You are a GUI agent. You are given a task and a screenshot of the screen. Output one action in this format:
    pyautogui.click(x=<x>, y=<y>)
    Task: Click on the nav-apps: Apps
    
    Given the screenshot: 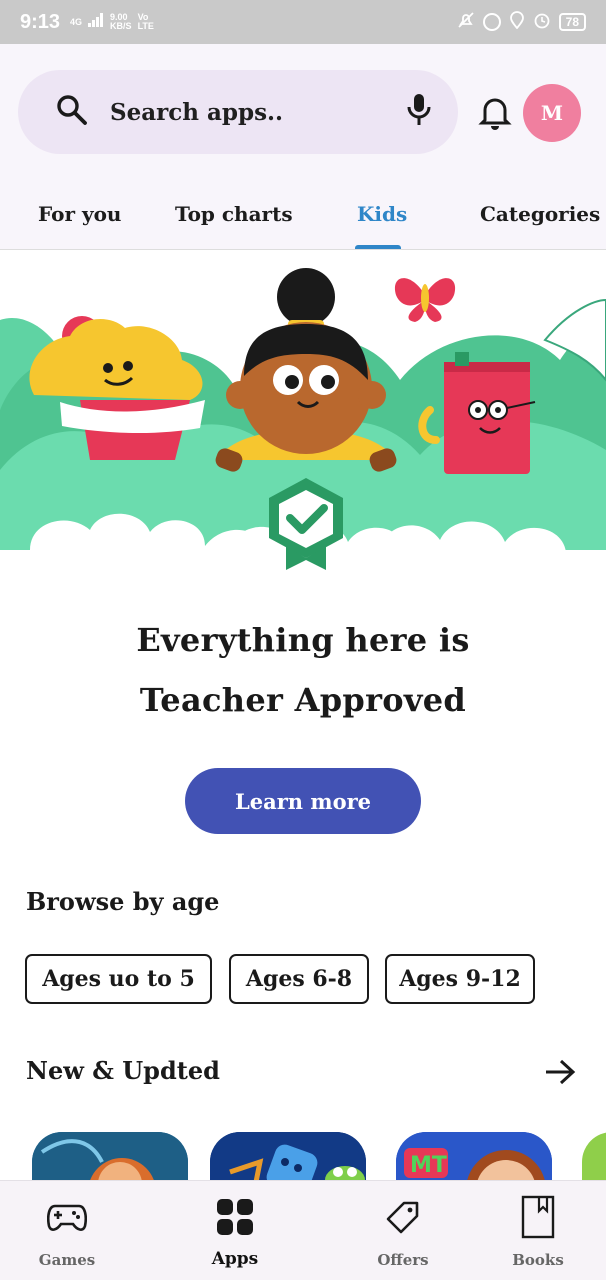 What is the action you would take?
    pyautogui.click(x=235, y=1230)
    